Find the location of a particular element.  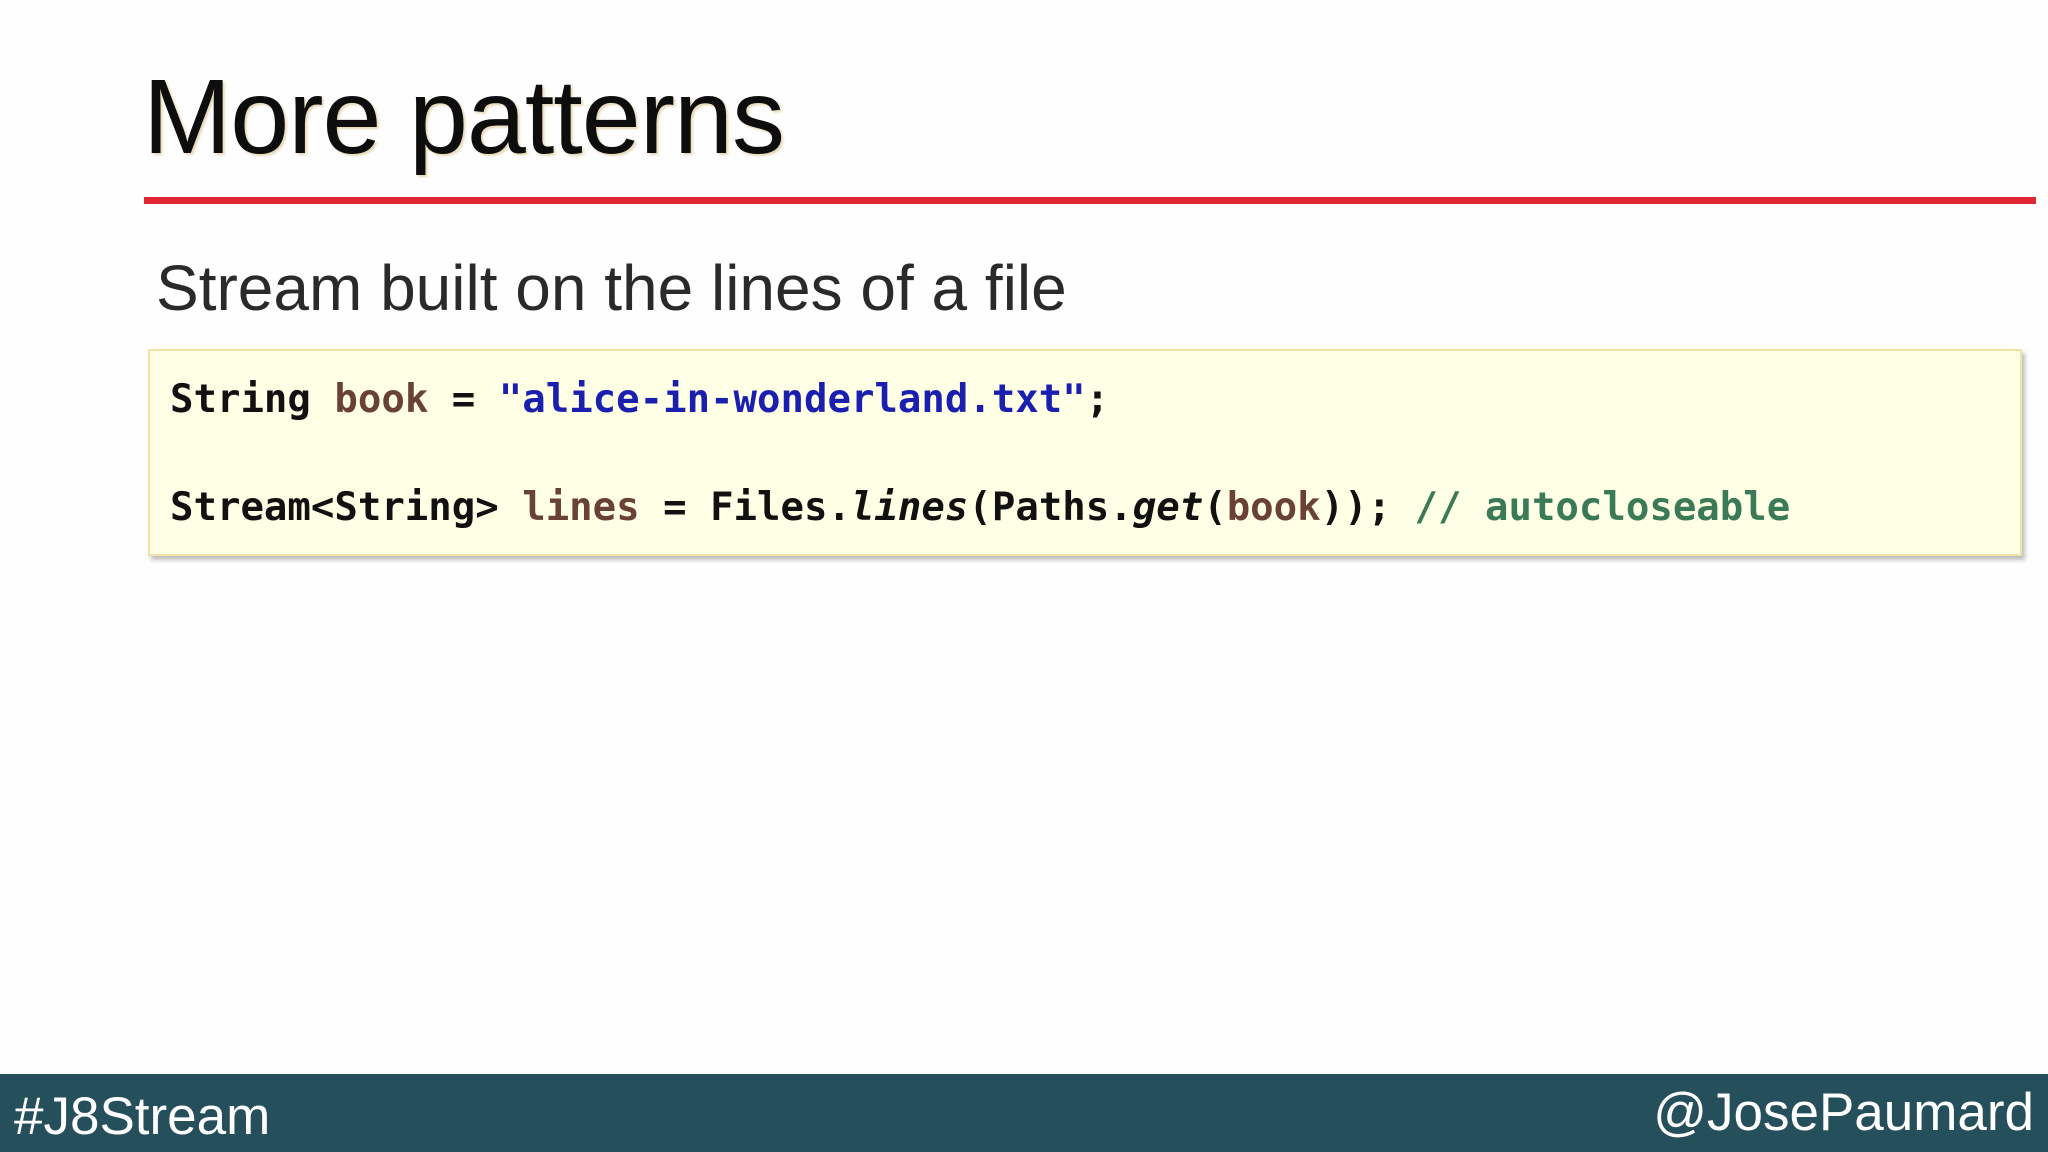

code-line: String book = "alice-in-wonderland.txt"; is located at coordinates (639, 400).